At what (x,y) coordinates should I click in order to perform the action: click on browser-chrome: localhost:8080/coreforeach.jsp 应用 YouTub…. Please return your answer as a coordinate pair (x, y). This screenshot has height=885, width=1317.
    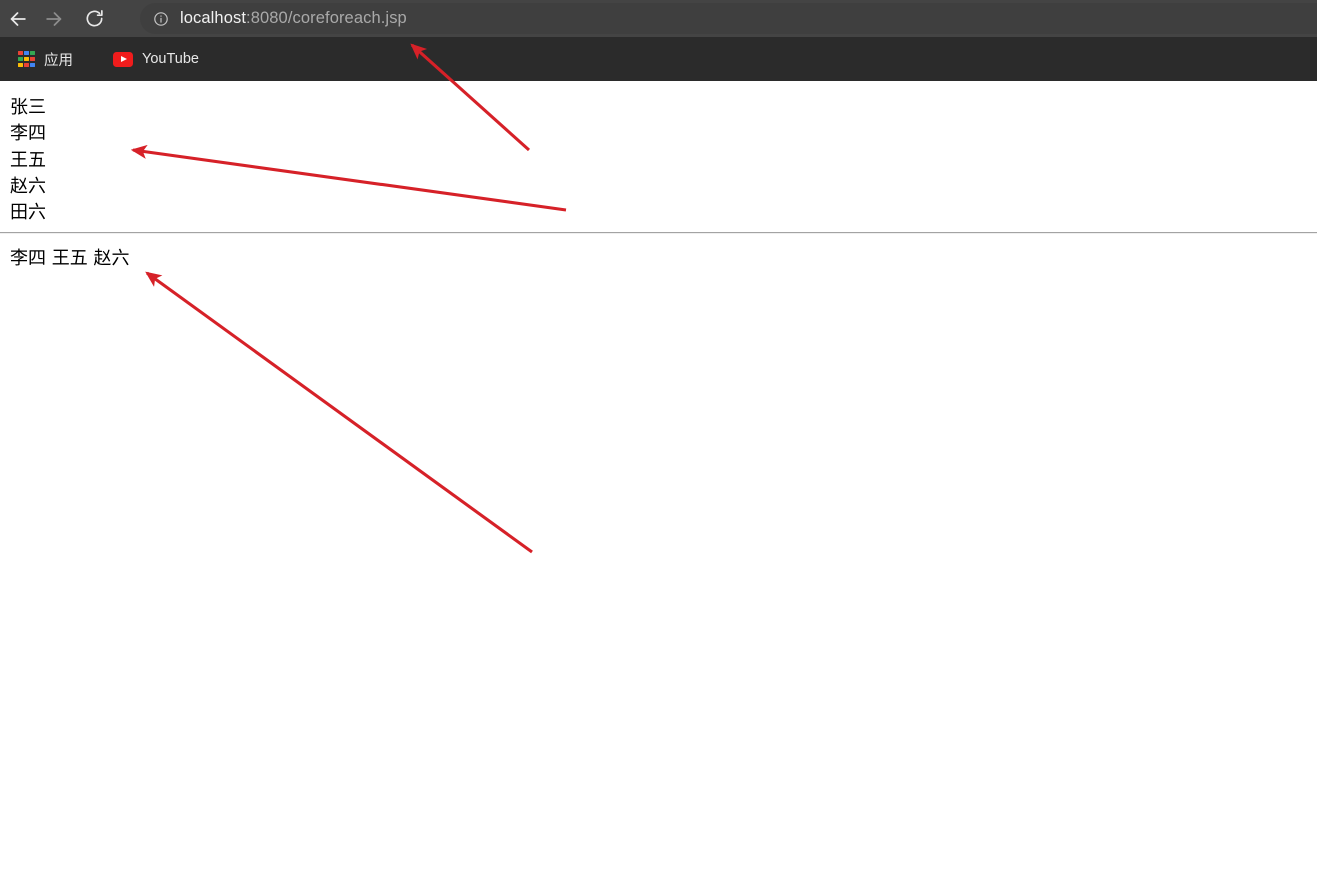
    Looking at the image, I should click on (658, 40).